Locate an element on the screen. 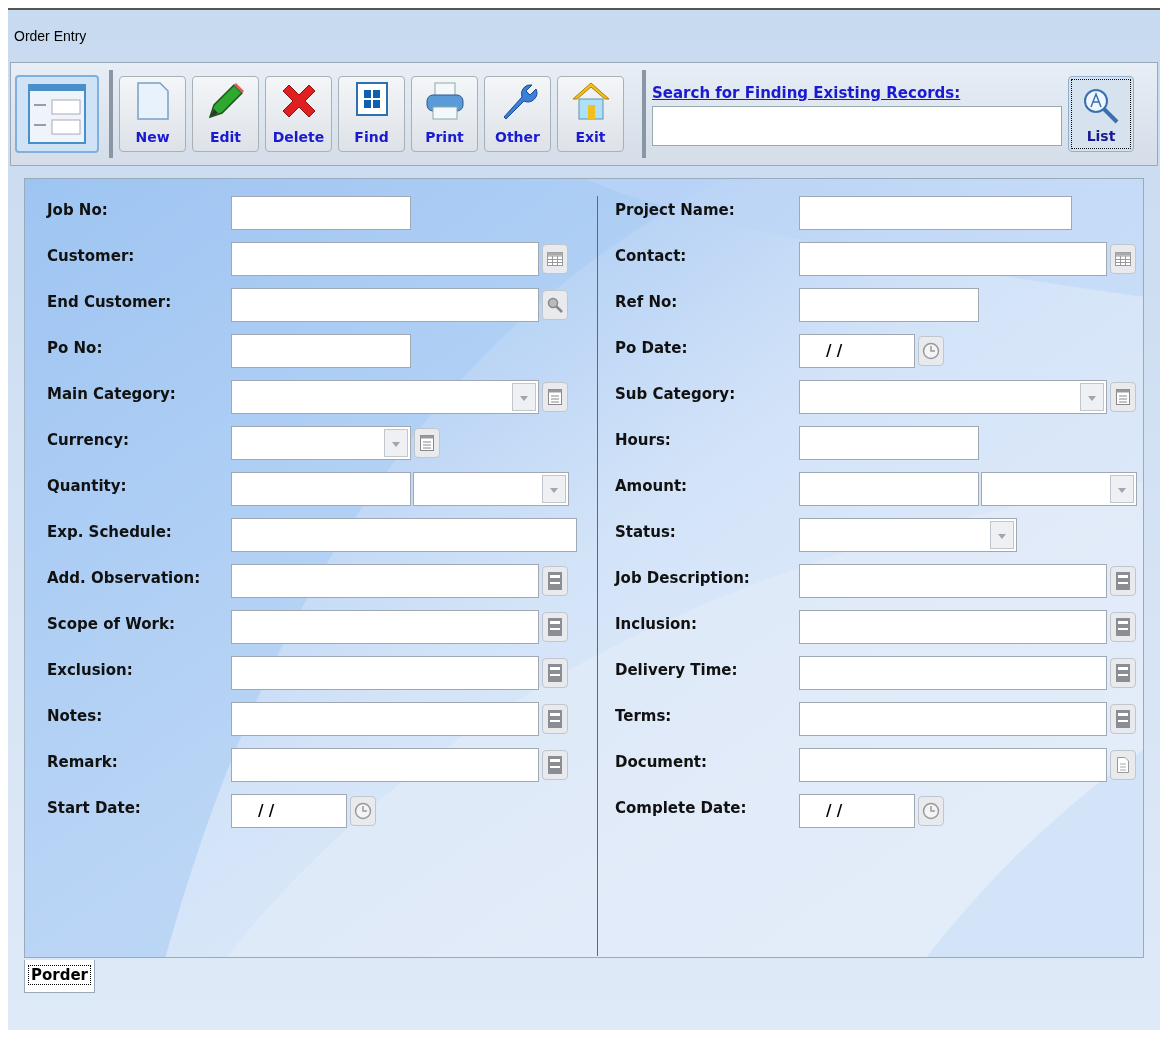  window-title: Order Entry is located at coordinates (50, 36).